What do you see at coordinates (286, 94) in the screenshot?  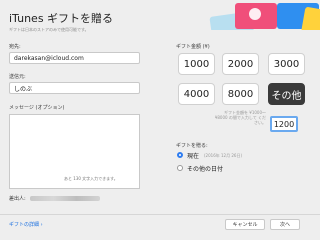 I see `amount-button-other: その他` at bounding box center [286, 94].